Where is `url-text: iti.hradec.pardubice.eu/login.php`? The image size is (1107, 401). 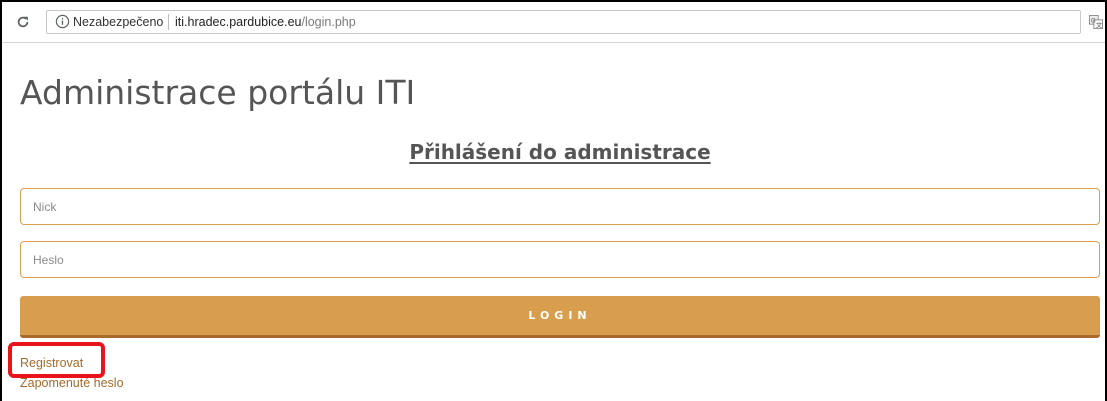 url-text: iti.hradec.pardubice.eu/login.php is located at coordinates (265, 22).